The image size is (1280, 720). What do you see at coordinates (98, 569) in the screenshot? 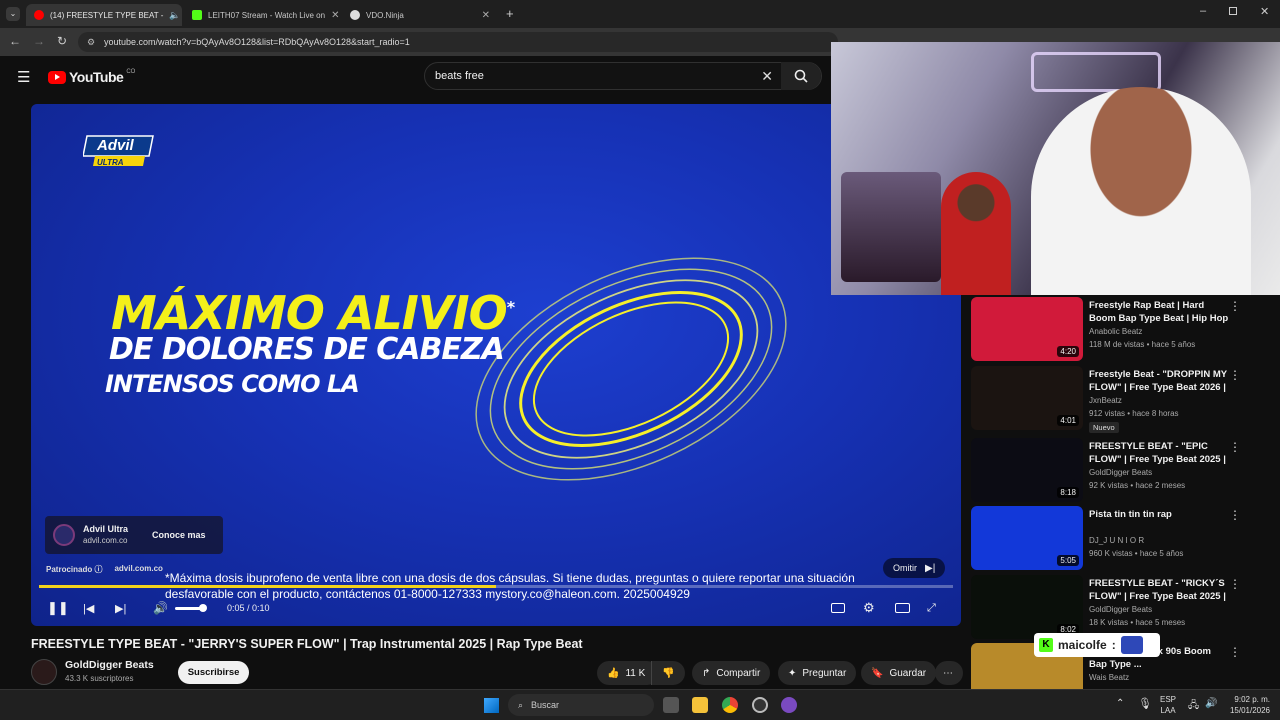
I see `info-icon: ⓘ` at bounding box center [98, 569].